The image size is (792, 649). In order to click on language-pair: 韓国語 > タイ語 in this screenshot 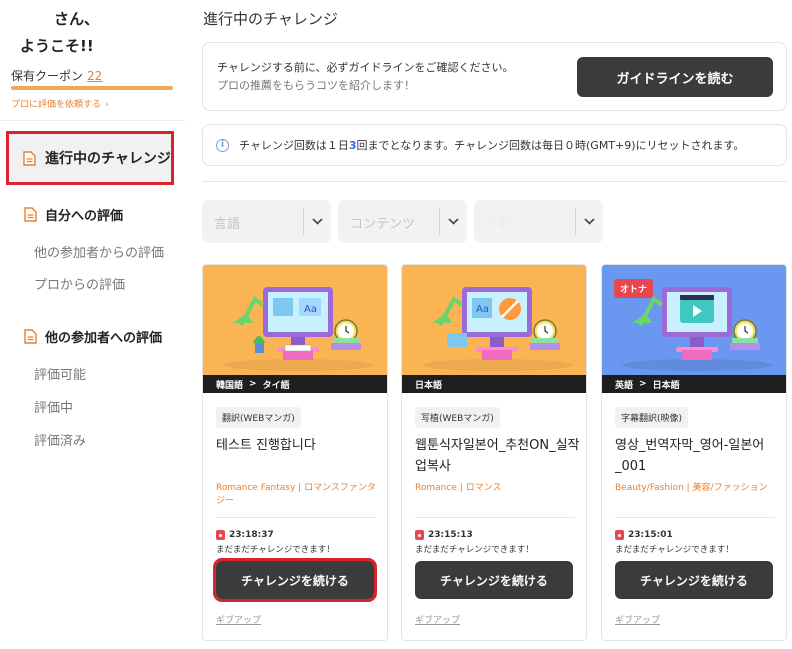, I will do `click(295, 384)`.